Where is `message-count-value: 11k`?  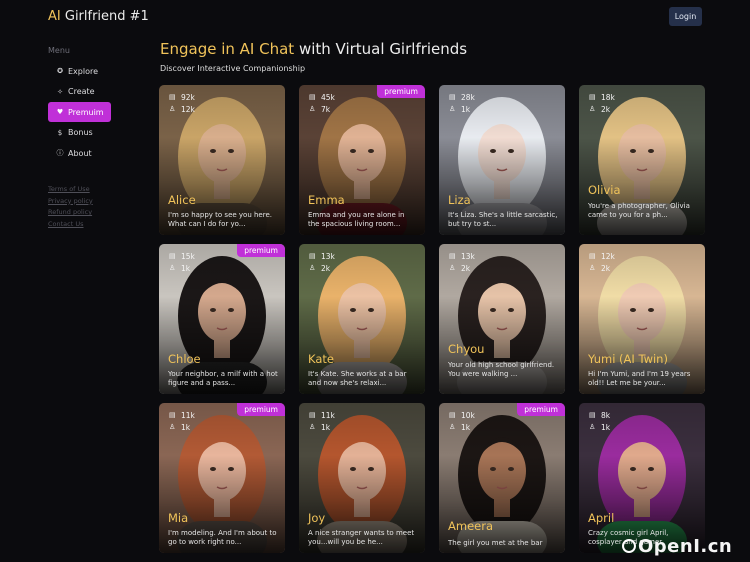 message-count-value: 11k is located at coordinates (188, 415).